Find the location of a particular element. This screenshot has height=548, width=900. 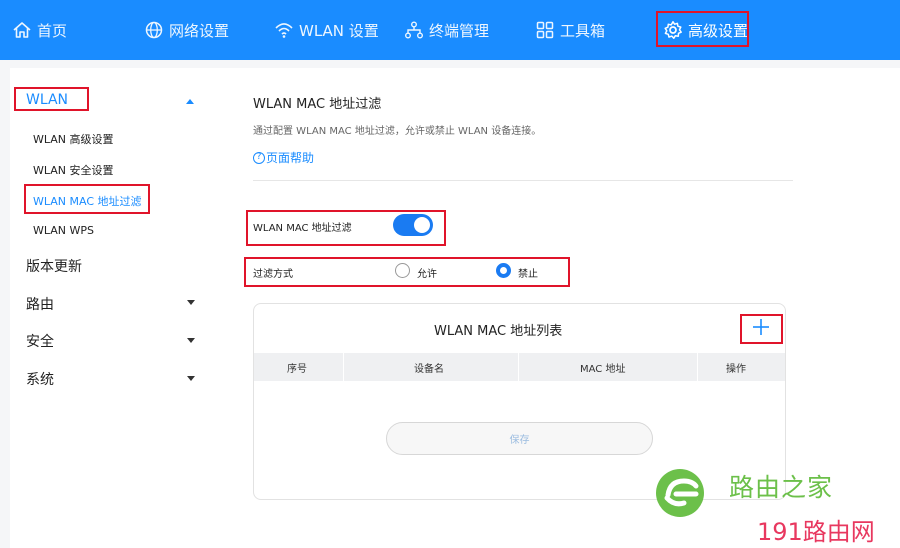

chevron-up-icon is located at coordinates (190, 101).